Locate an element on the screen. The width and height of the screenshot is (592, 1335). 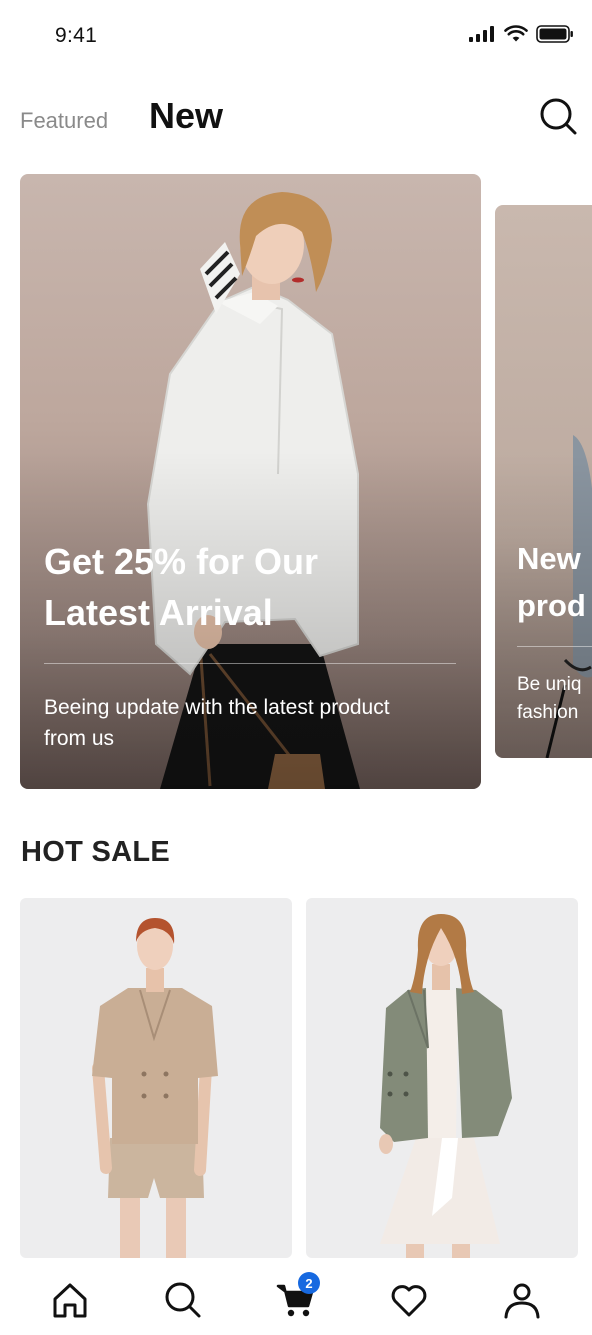
banner-title-line: prod is located at coordinates (551, 605).